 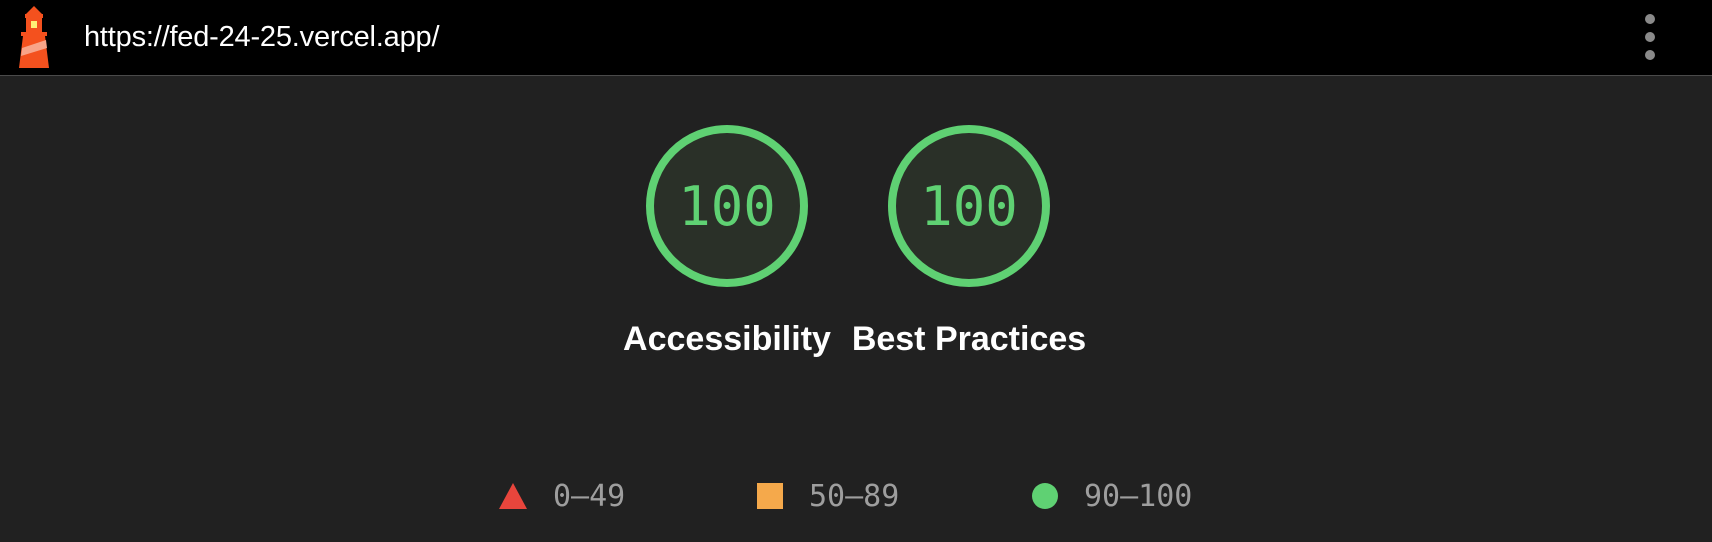 I want to click on square-icon, so click(x=770, y=496).